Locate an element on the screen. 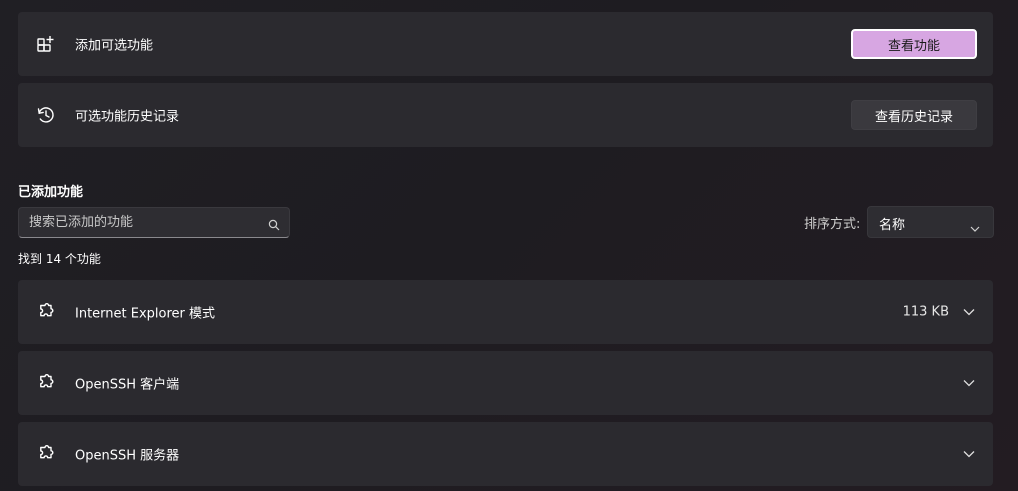  search-box is located at coordinates (154, 222).